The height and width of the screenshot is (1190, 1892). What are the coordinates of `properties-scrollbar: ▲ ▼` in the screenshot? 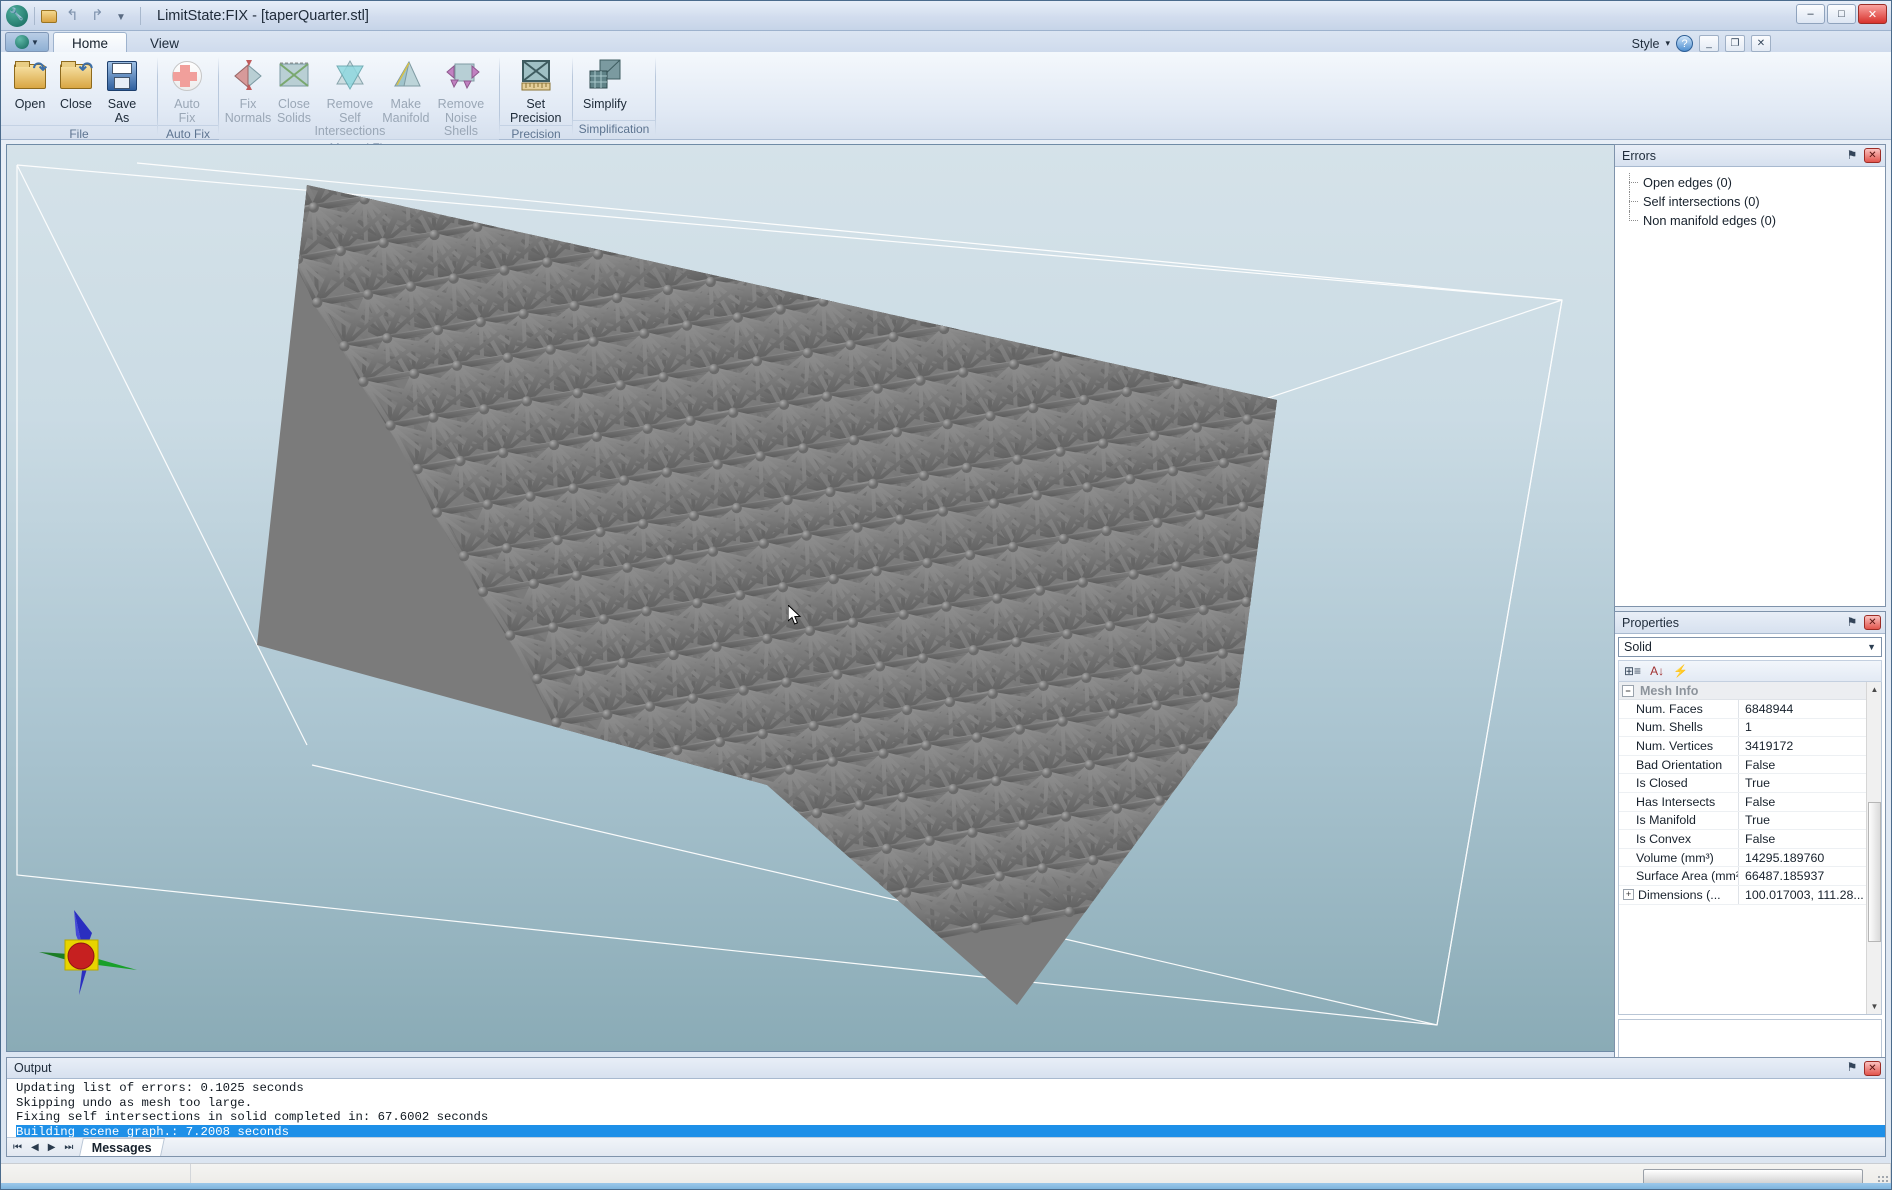 It's located at (1873, 848).